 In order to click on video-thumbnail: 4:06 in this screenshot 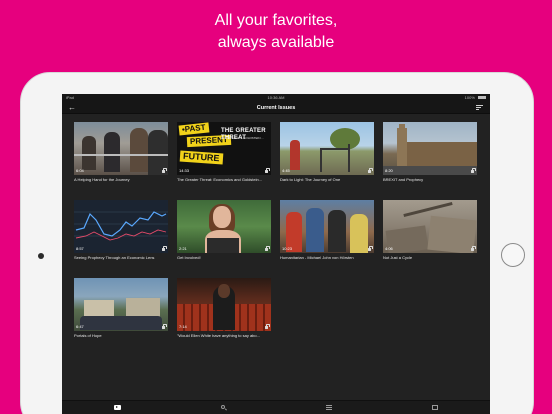, I will do `click(430, 226)`.